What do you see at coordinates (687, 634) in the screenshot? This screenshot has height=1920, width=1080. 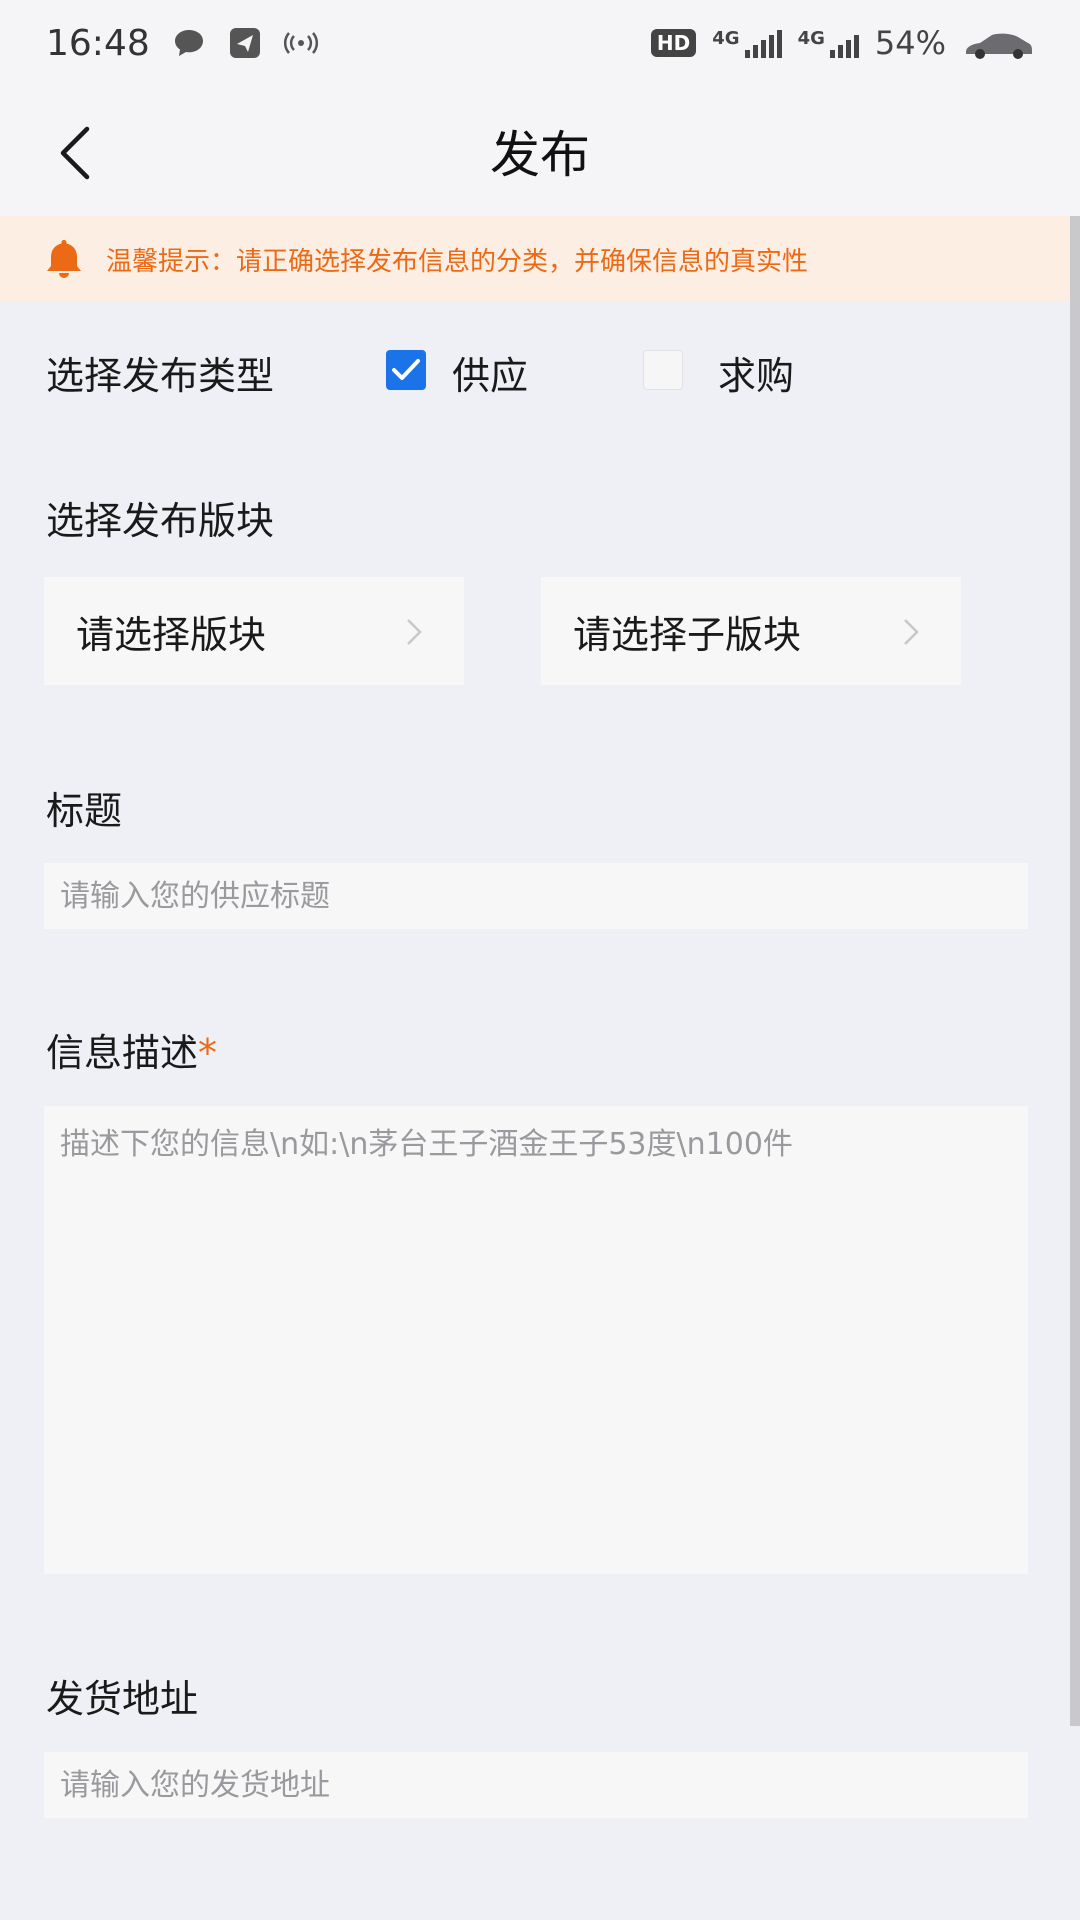 I see `sub-board-selector-text: 请选择子版块` at bounding box center [687, 634].